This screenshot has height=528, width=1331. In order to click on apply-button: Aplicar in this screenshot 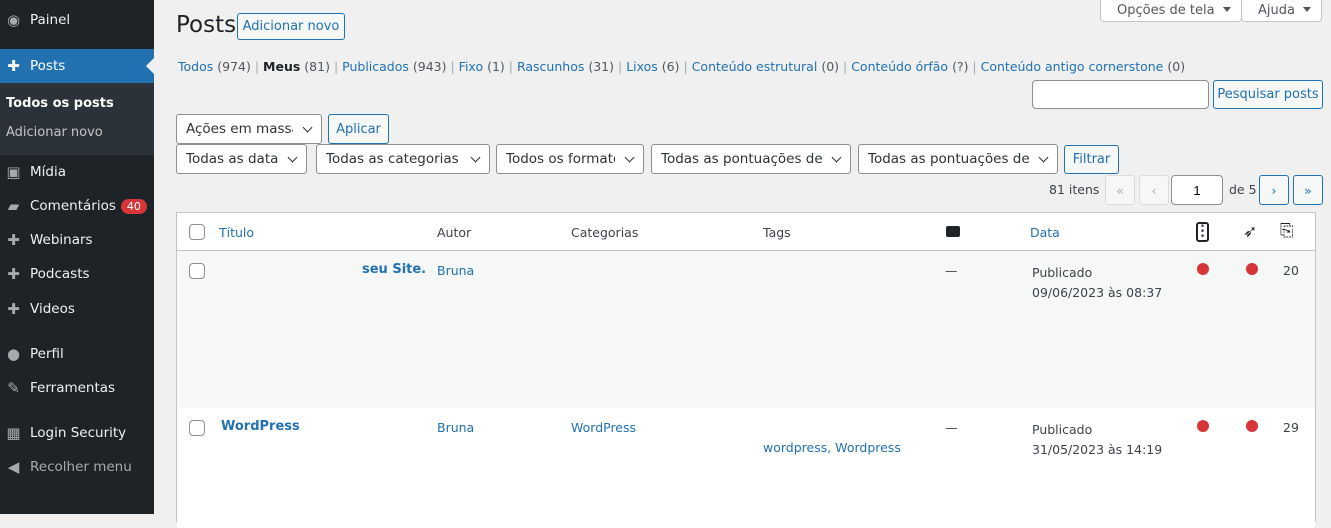, I will do `click(358, 129)`.